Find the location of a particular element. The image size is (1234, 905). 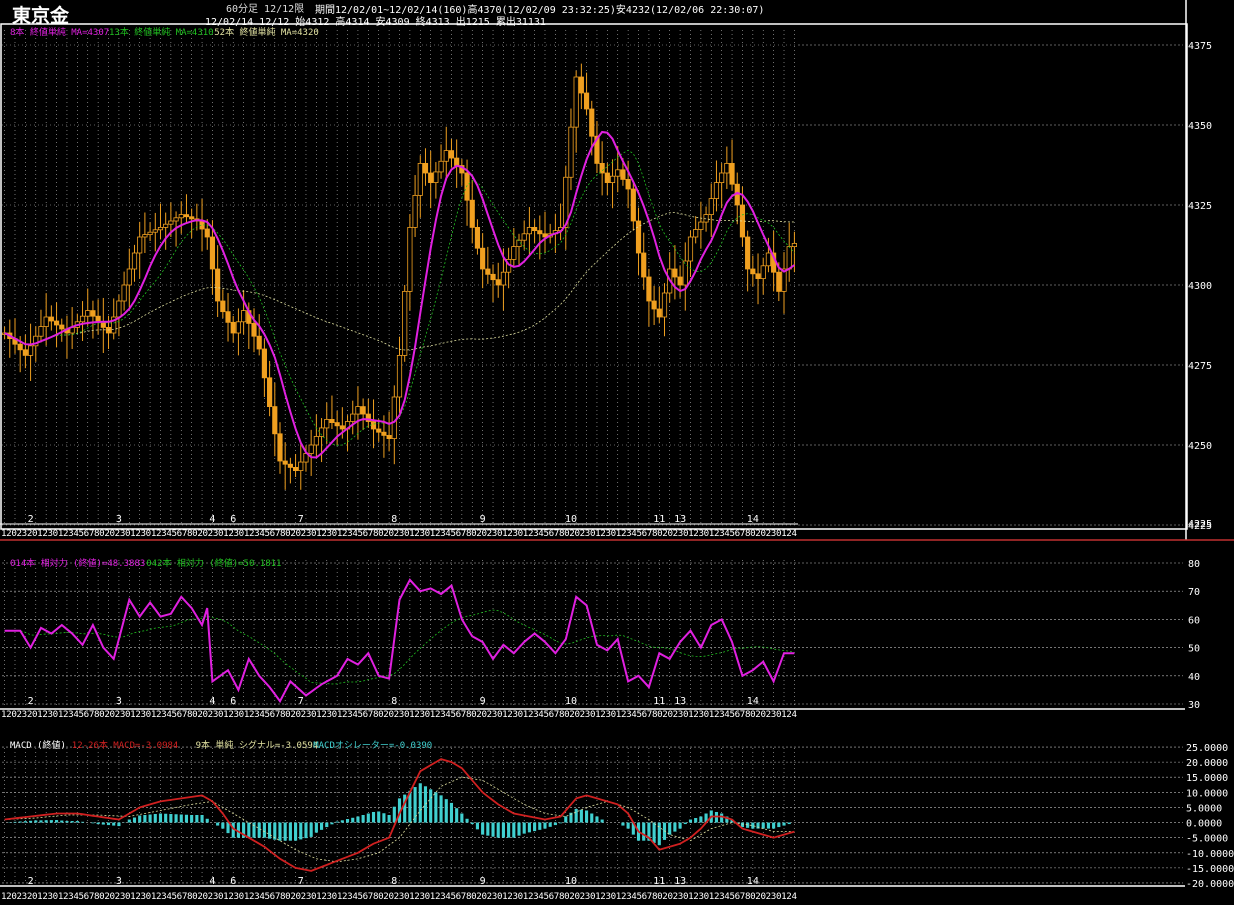

macd-tick-label: -10.0000 is located at coordinates (1210, 854).